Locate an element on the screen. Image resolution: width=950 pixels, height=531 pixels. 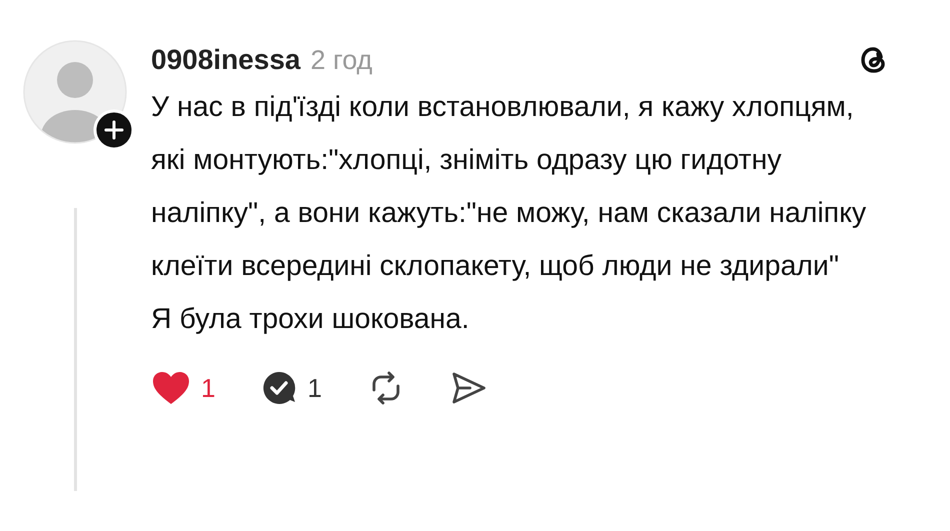
like-count: 1 is located at coordinates (208, 388).